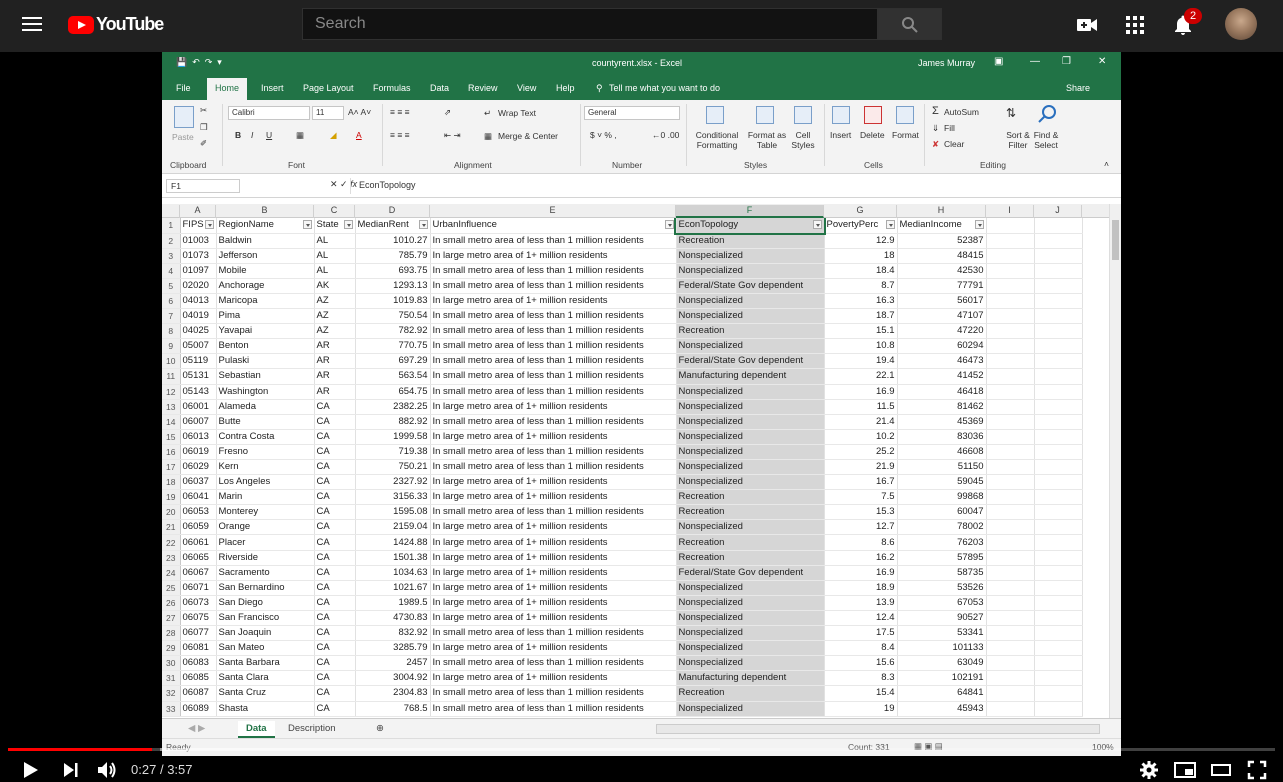 The width and height of the screenshot is (1283, 782). Describe the element at coordinates (565, 88) in the screenshot. I see `tab-help: Help` at that location.